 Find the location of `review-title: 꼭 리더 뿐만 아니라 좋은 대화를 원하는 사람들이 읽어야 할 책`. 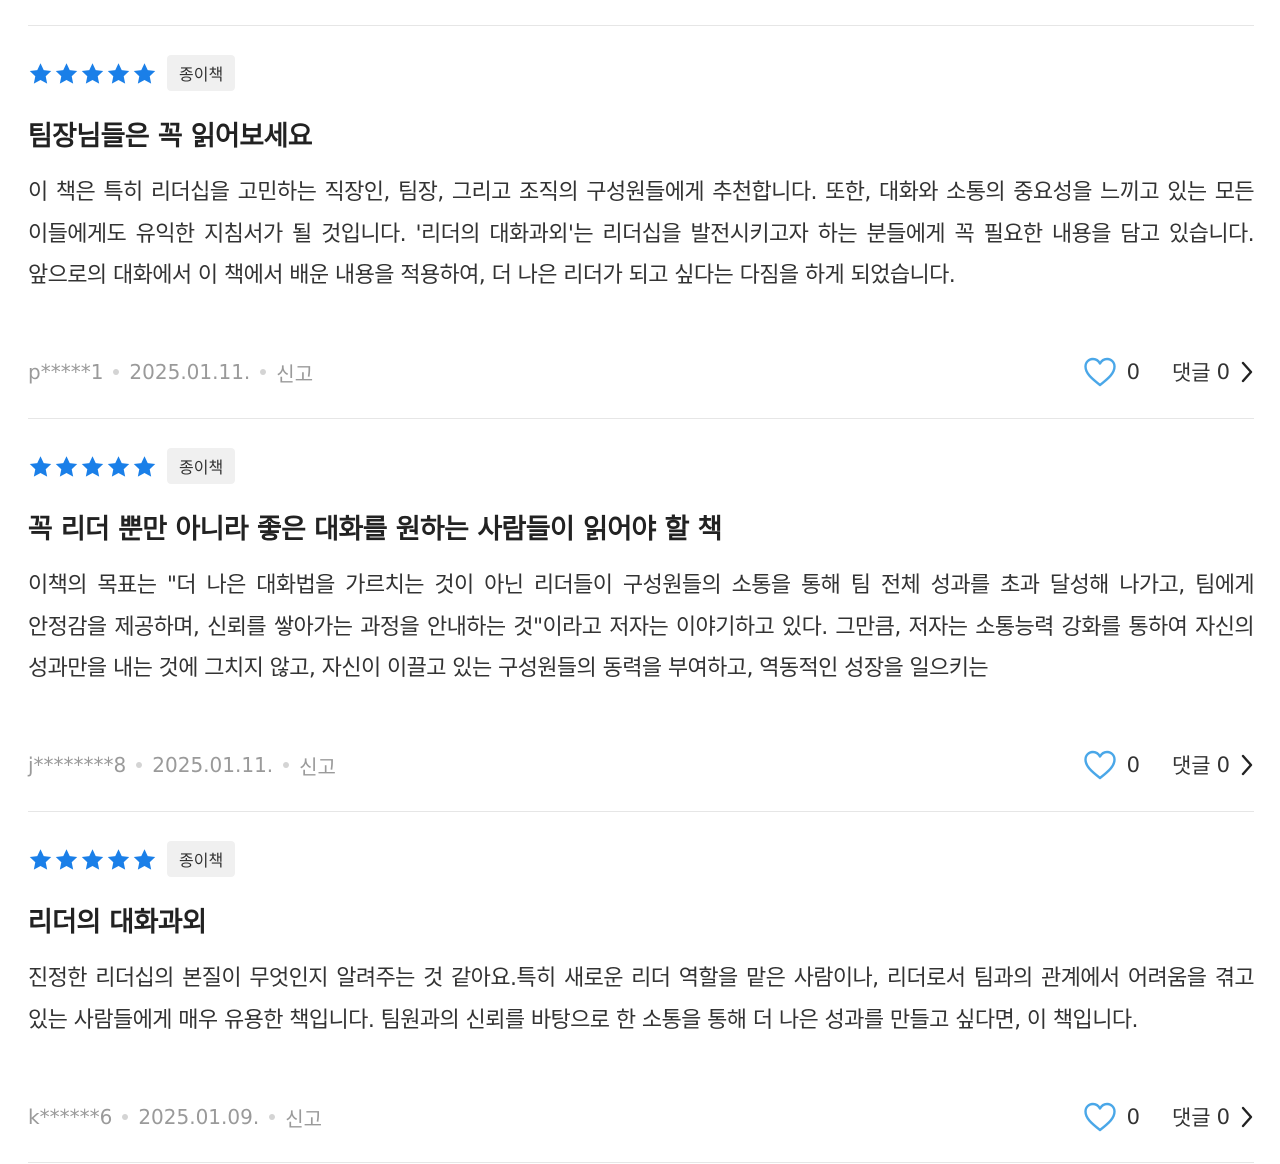

review-title: 꼭 리더 뿐만 아니라 좋은 대화를 원하는 사람들이 읽어야 할 책 is located at coordinates (375, 529).